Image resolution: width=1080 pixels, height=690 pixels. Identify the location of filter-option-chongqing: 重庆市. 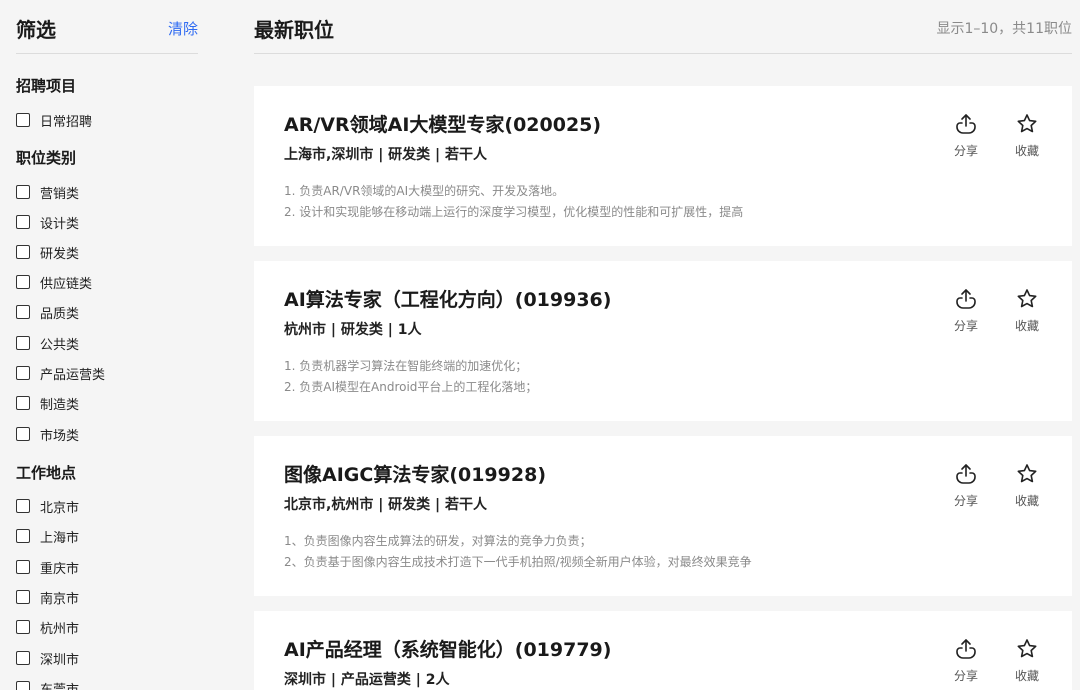
(48, 567).